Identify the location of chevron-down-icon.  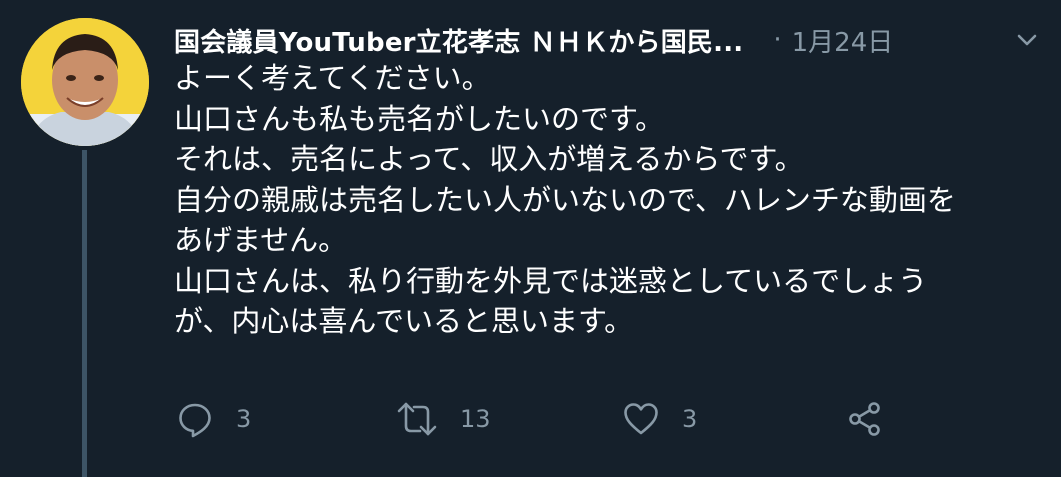
(1027, 40).